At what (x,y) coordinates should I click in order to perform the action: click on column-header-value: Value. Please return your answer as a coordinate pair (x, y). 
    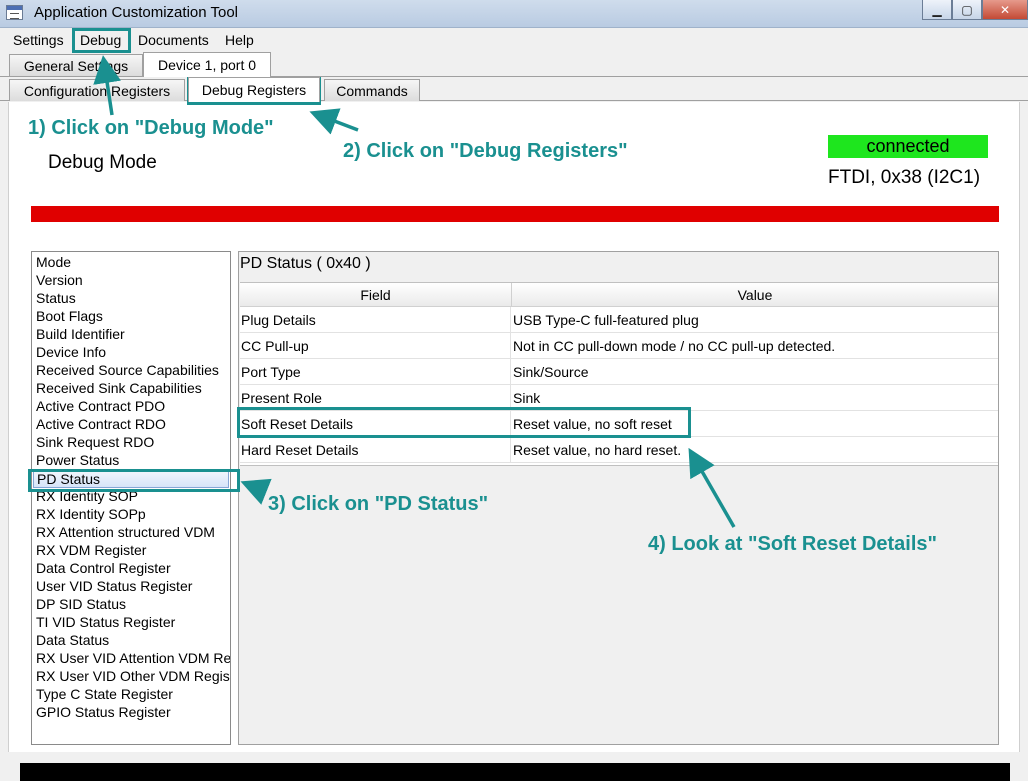
    Looking at the image, I should click on (755, 295).